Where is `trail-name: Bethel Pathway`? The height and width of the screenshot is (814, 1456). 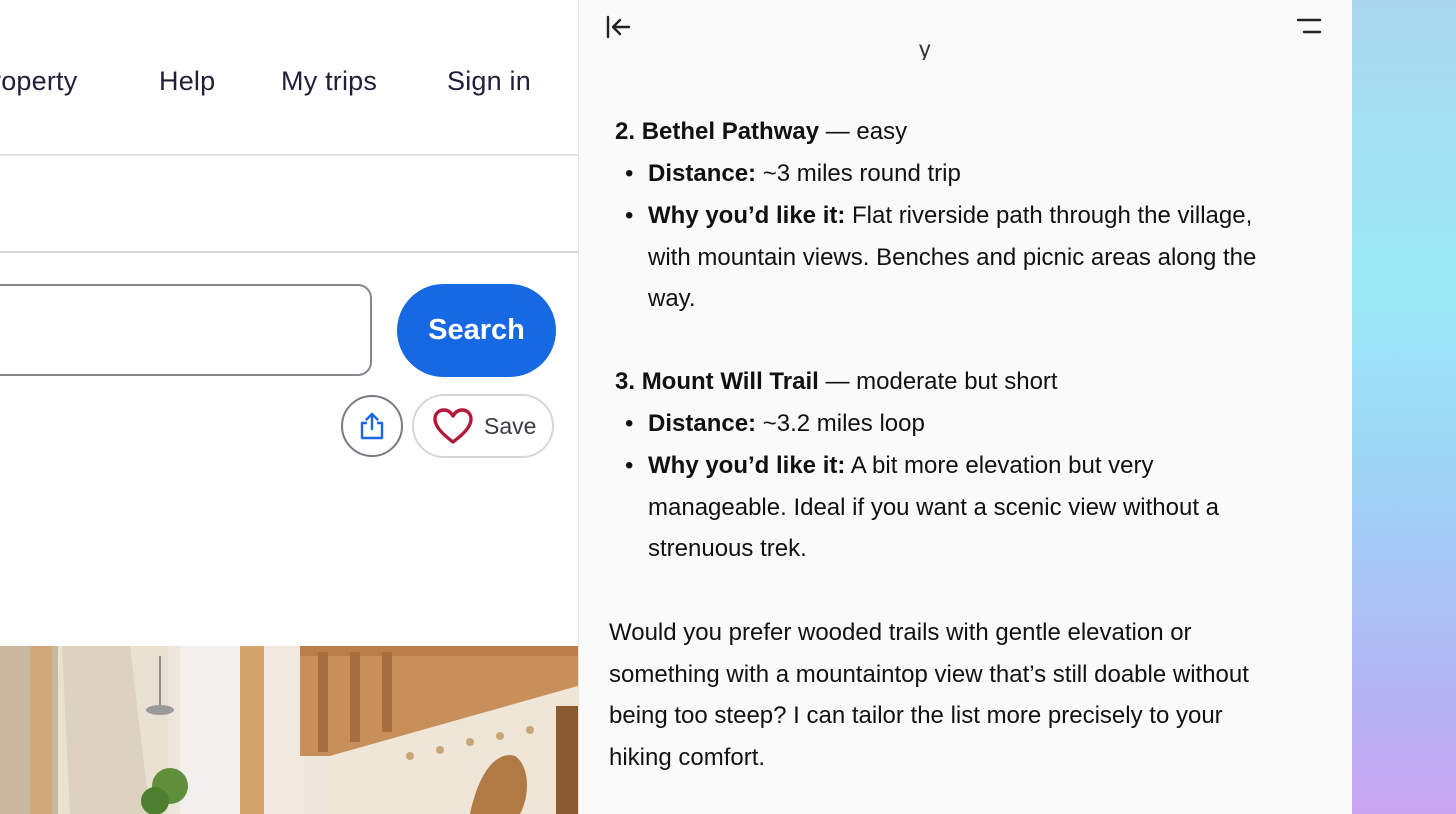 trail-name: Bethel Pathway is located at coordinates (730, 131).